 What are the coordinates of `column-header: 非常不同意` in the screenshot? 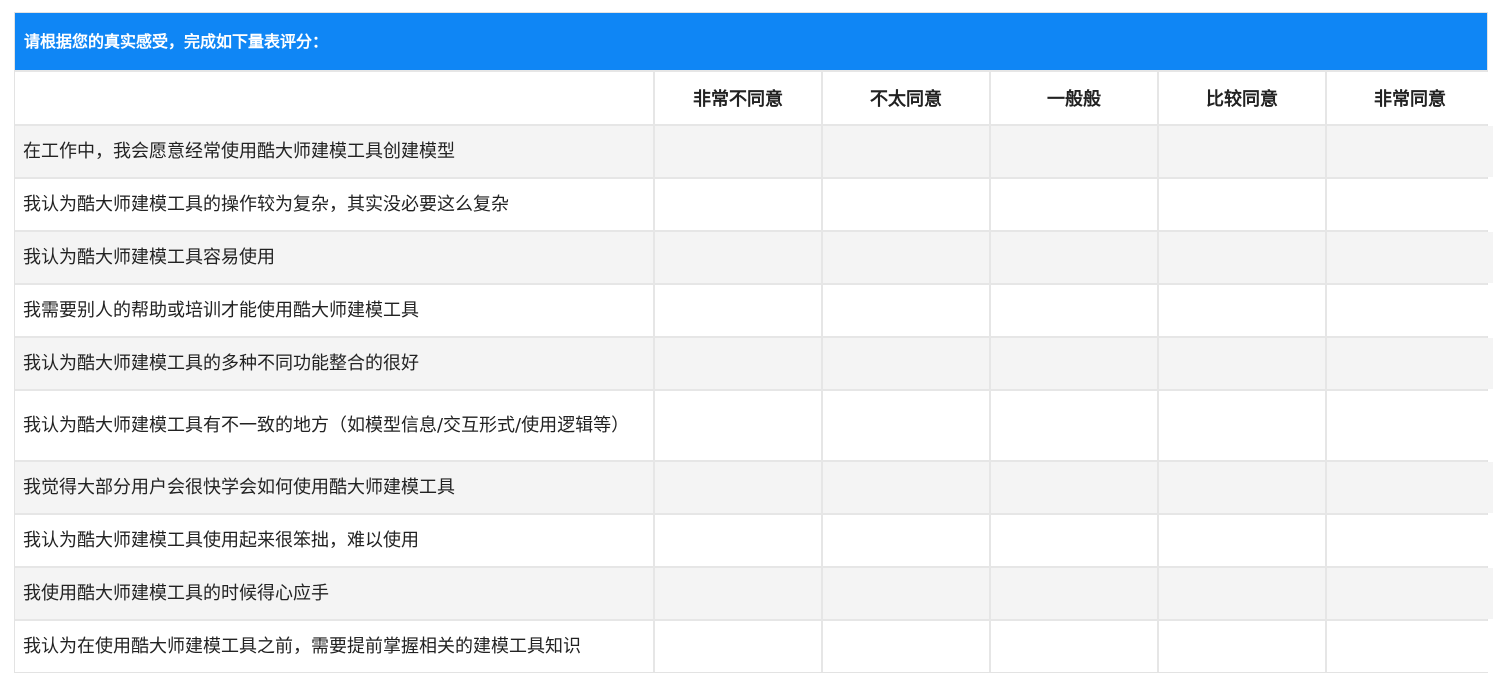 It's located at (738, 98).